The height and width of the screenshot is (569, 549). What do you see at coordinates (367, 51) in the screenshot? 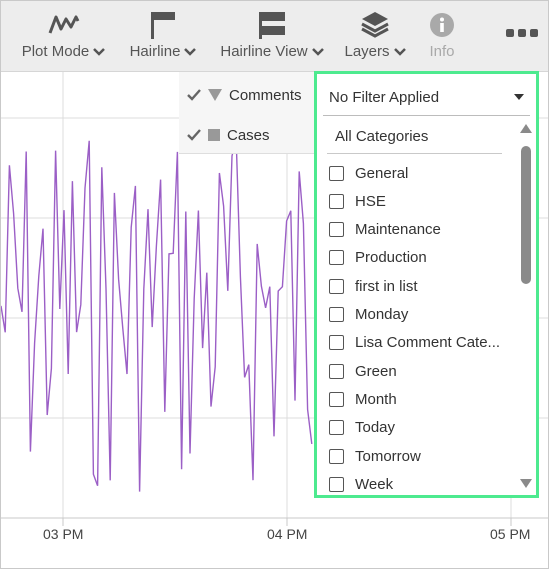
I see `layers-label: Layers` at bounding box center [367, 51].